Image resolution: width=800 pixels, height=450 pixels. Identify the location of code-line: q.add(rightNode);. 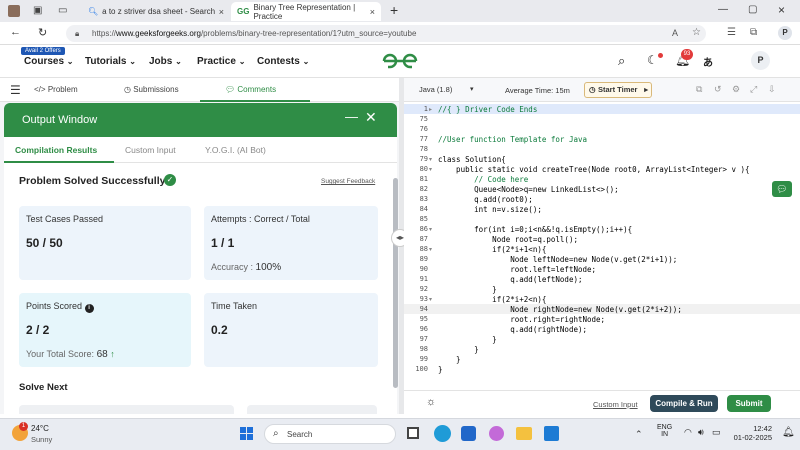
(512, 329).